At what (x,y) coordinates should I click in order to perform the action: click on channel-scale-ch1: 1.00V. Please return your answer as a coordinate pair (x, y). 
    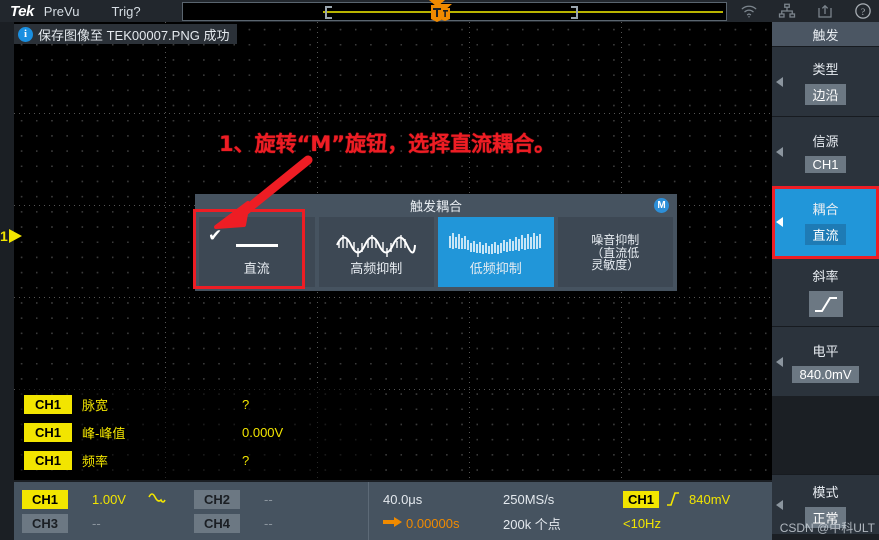
    Looking at the image, I should click on (109, 499).